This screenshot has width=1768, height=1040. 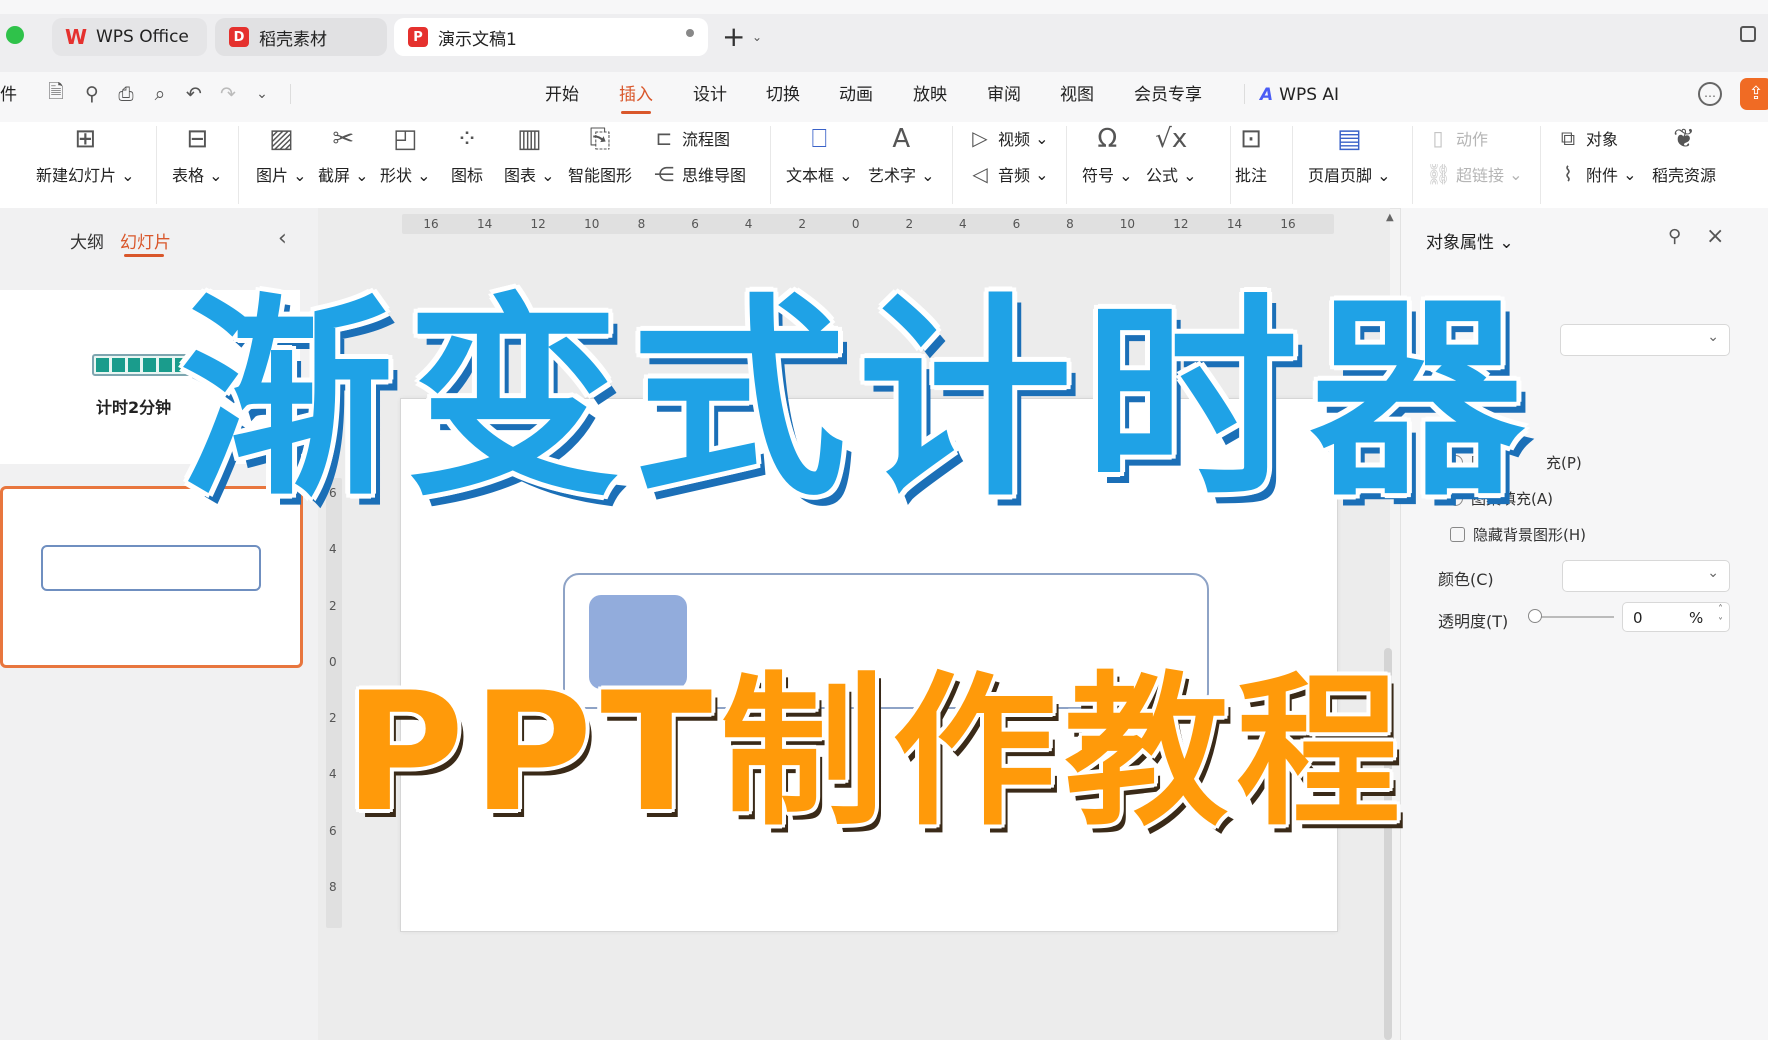 I want to click on chart-button: ▥ 图表 ⌄, so click(x=529, y=154).